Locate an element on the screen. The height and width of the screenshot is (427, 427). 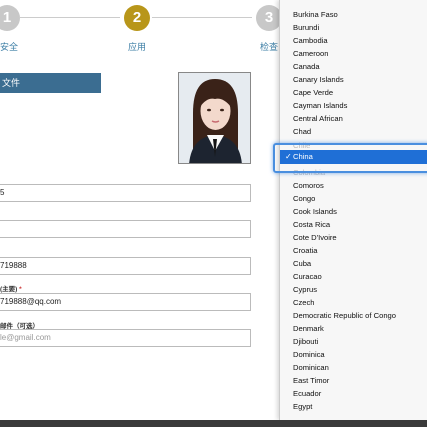
dropdown-option-label: Dominica is located at coordinates (309, 354).